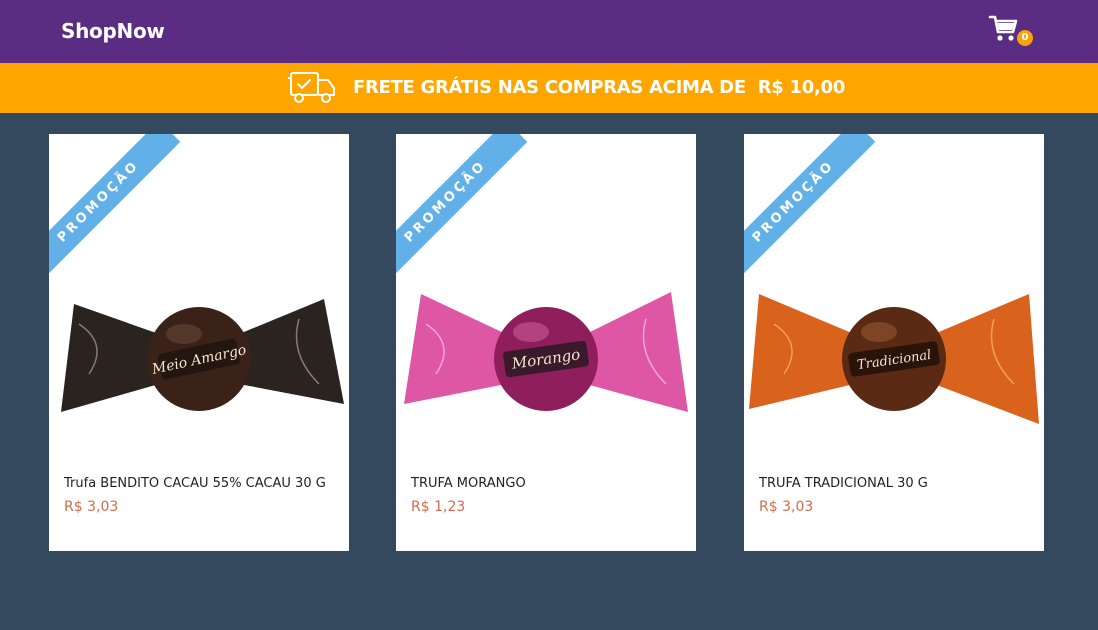 The width and height of the screenshot is (1098, 630). I want to click on cart-button: 0, so click(1010, 30).